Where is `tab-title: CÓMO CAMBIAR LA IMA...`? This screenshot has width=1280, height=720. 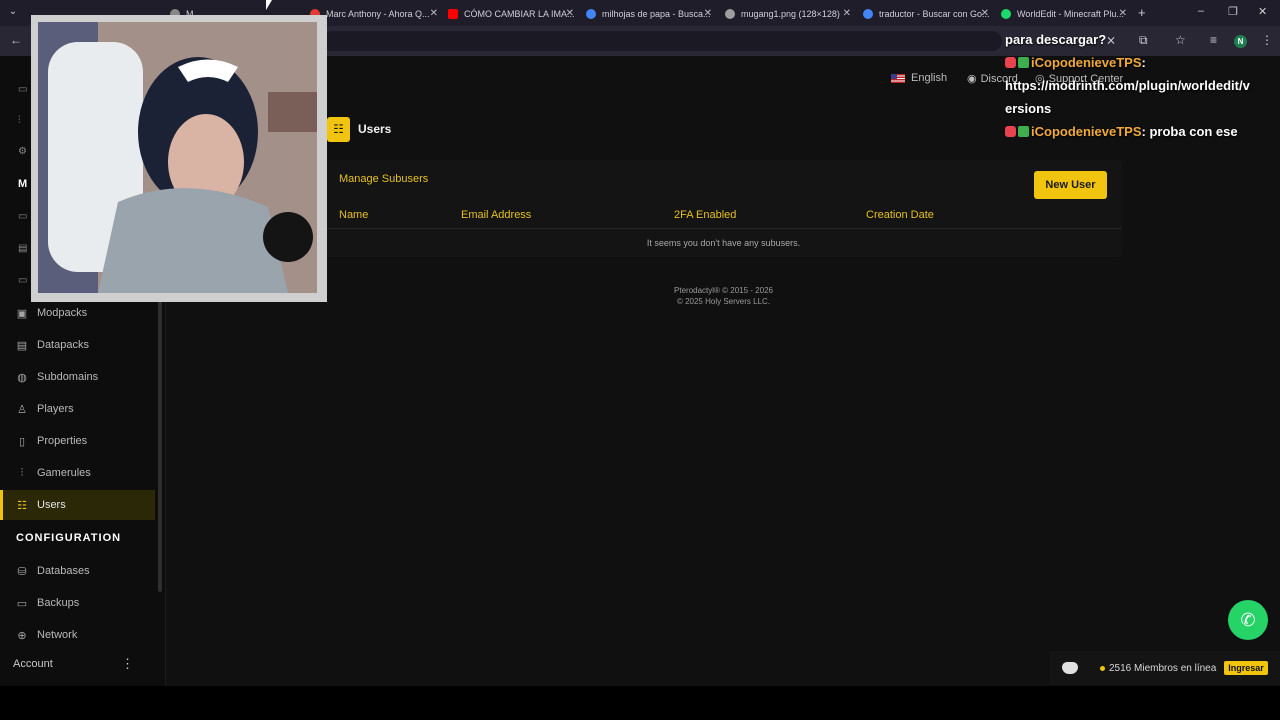
tab-title: CÓMO CAMBIAR LA IMA... is located at coordinates (519, 14).